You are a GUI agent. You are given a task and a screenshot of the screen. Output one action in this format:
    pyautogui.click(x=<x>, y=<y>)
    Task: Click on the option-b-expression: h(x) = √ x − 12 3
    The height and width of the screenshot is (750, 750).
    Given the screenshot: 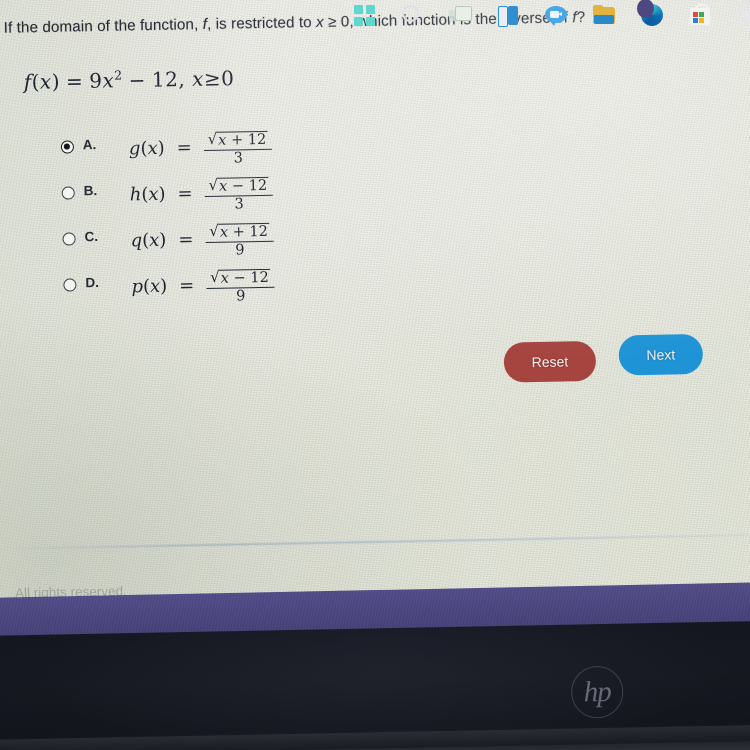 What is the action you would take?
    pyautogui.click(x=201, y=194)
    